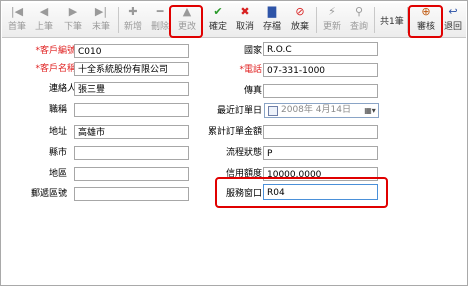 Image resolution: width=468 pixels, height=286 pixels. What do you see at coordinates (218, 20) in the screenshot?
I see `confirm-button: ✔ 確定` at bounding box center [218, 20].